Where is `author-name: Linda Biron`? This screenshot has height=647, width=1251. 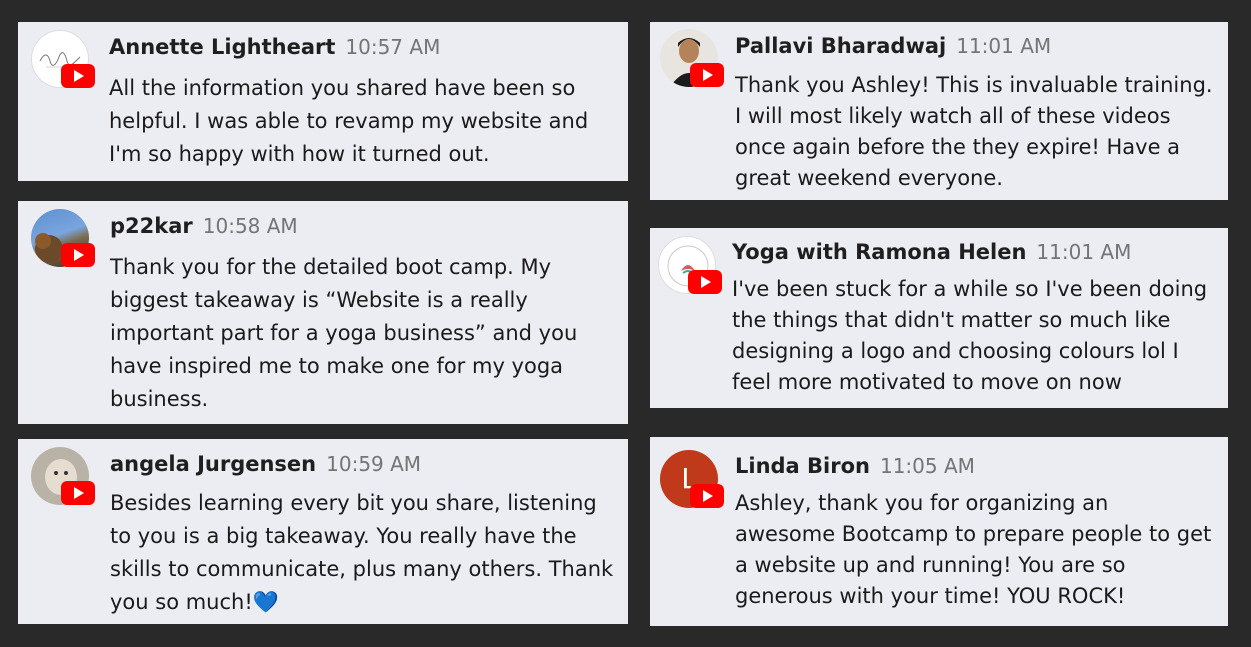 author-name: Linda Biron is located at coordinates (802, 466).